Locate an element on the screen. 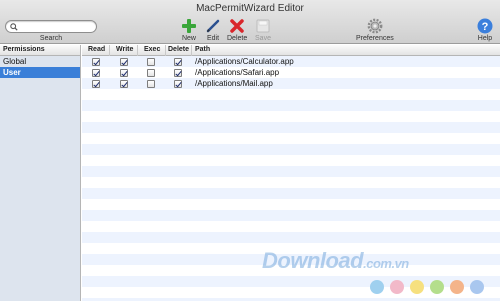  window-title: MacPermitWizard Editor is located at coordinates (250, 8).